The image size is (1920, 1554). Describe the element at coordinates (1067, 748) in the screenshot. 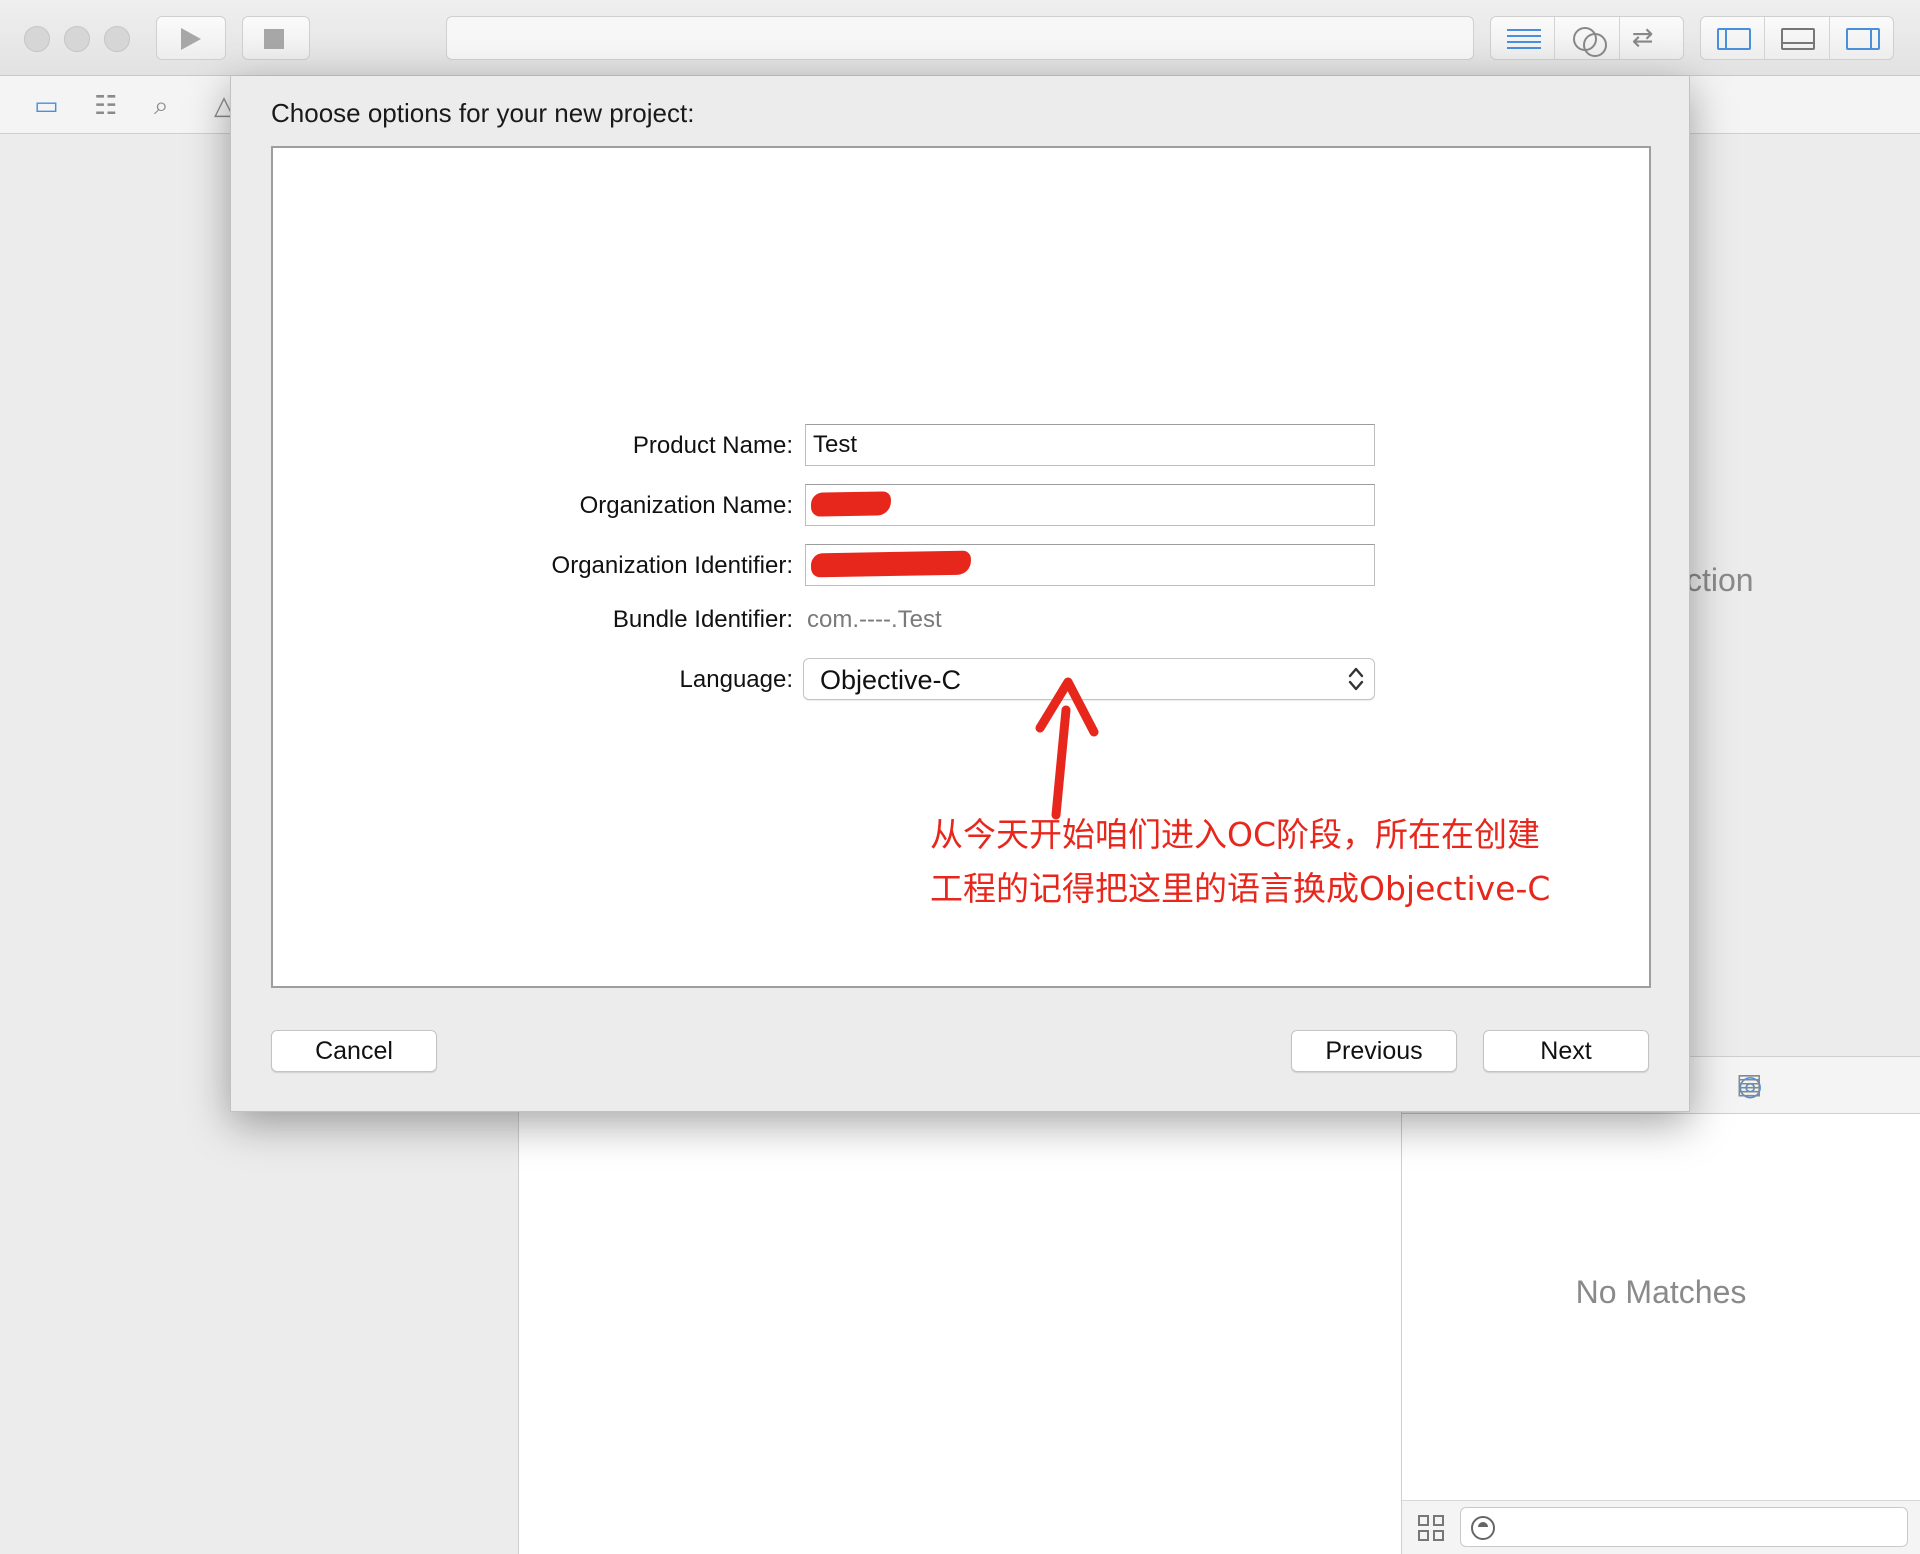

I see `annotation-arrow-icon` at that location.